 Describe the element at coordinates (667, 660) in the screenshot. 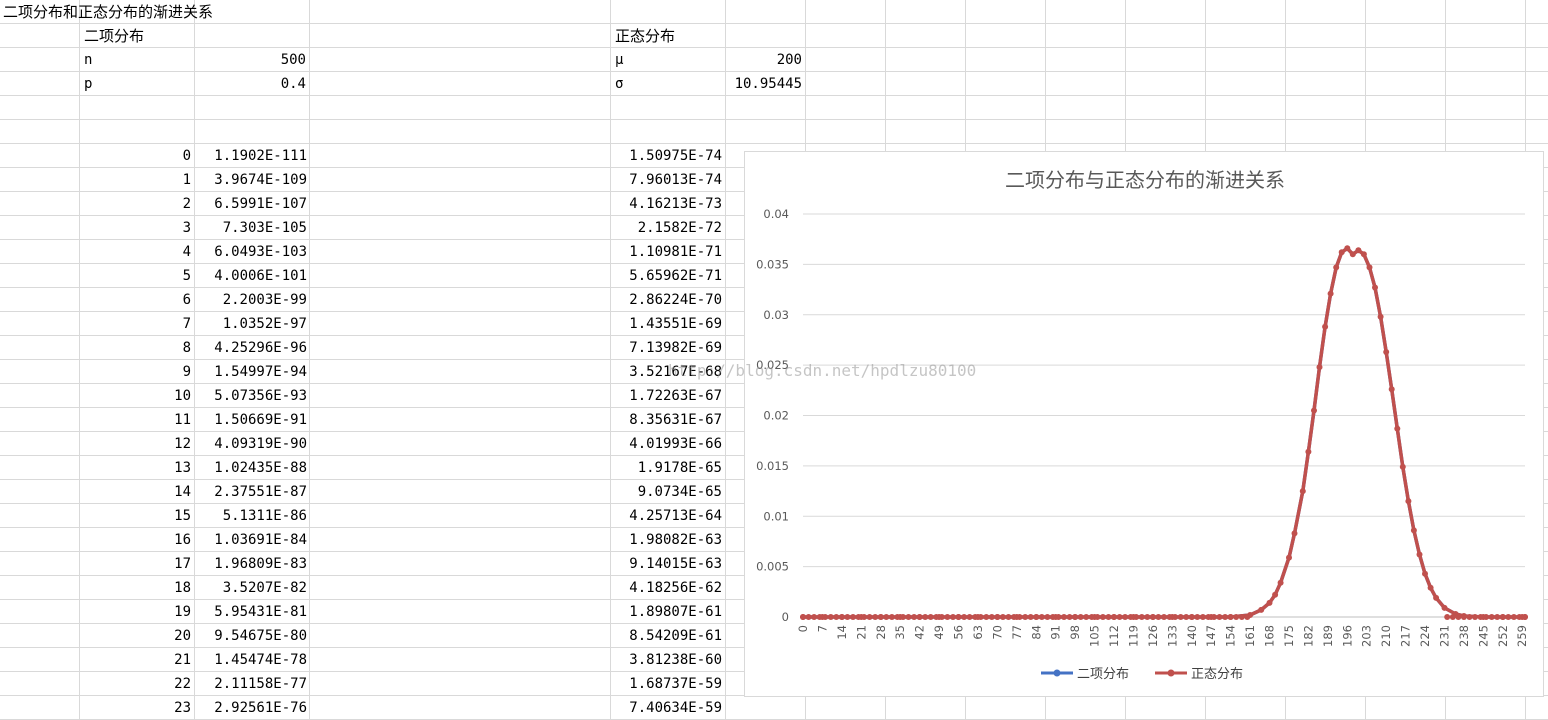

I see `normal-value-cell: 3.81238E-60` at that location.